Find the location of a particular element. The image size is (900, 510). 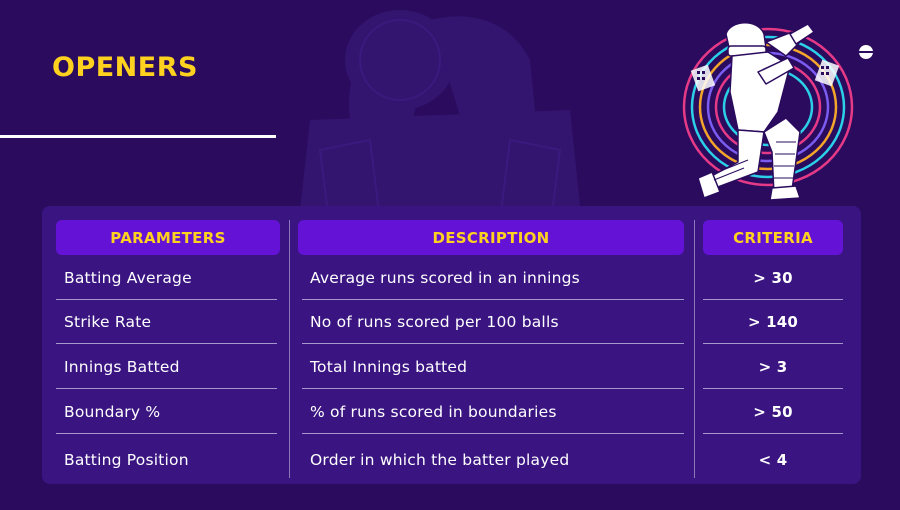

header-parameters: PARAMETERS is located at coordinates (168, 237).